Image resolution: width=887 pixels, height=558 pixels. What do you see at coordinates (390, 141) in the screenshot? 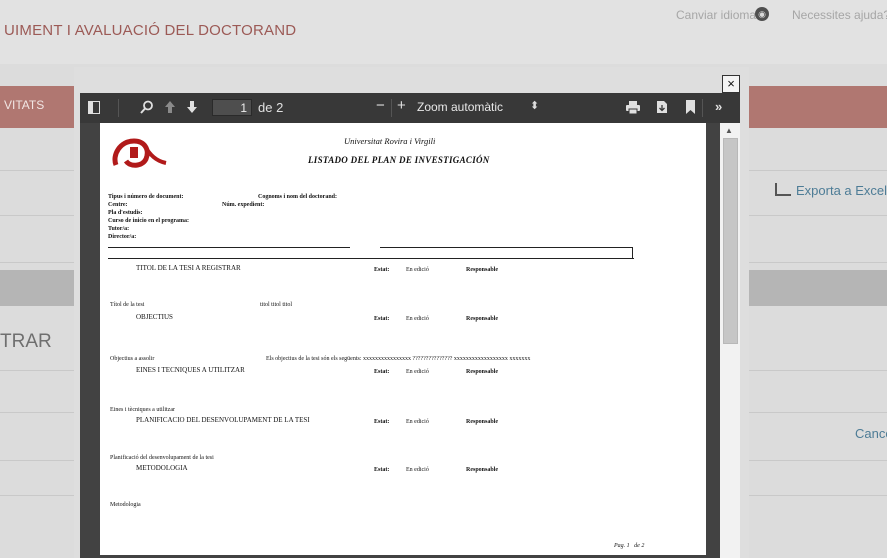
I see `university-name: Universitat Rovira i Virgili` at bounding box center [390, 141].